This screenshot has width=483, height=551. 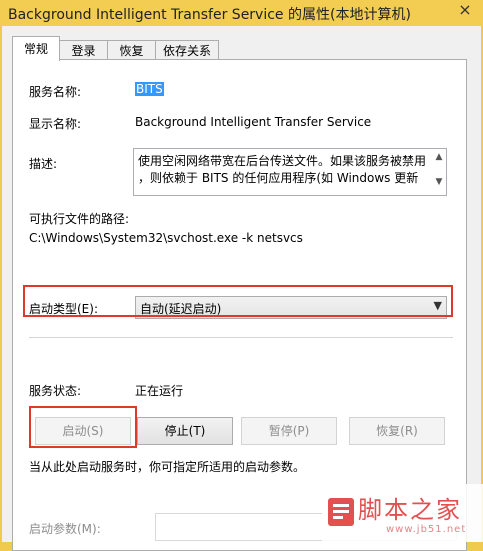 What do you see at coordinates (253, 122) in the screenshot?
I see `display-name-value: Background Intelligent Transfer Service` at bounding box center [253, 122].